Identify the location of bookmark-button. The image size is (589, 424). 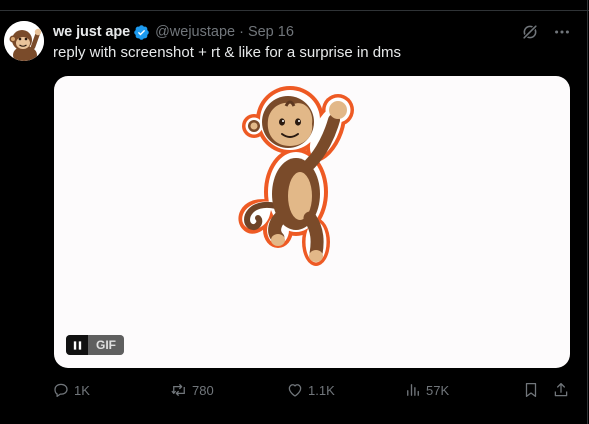
(531, 390).